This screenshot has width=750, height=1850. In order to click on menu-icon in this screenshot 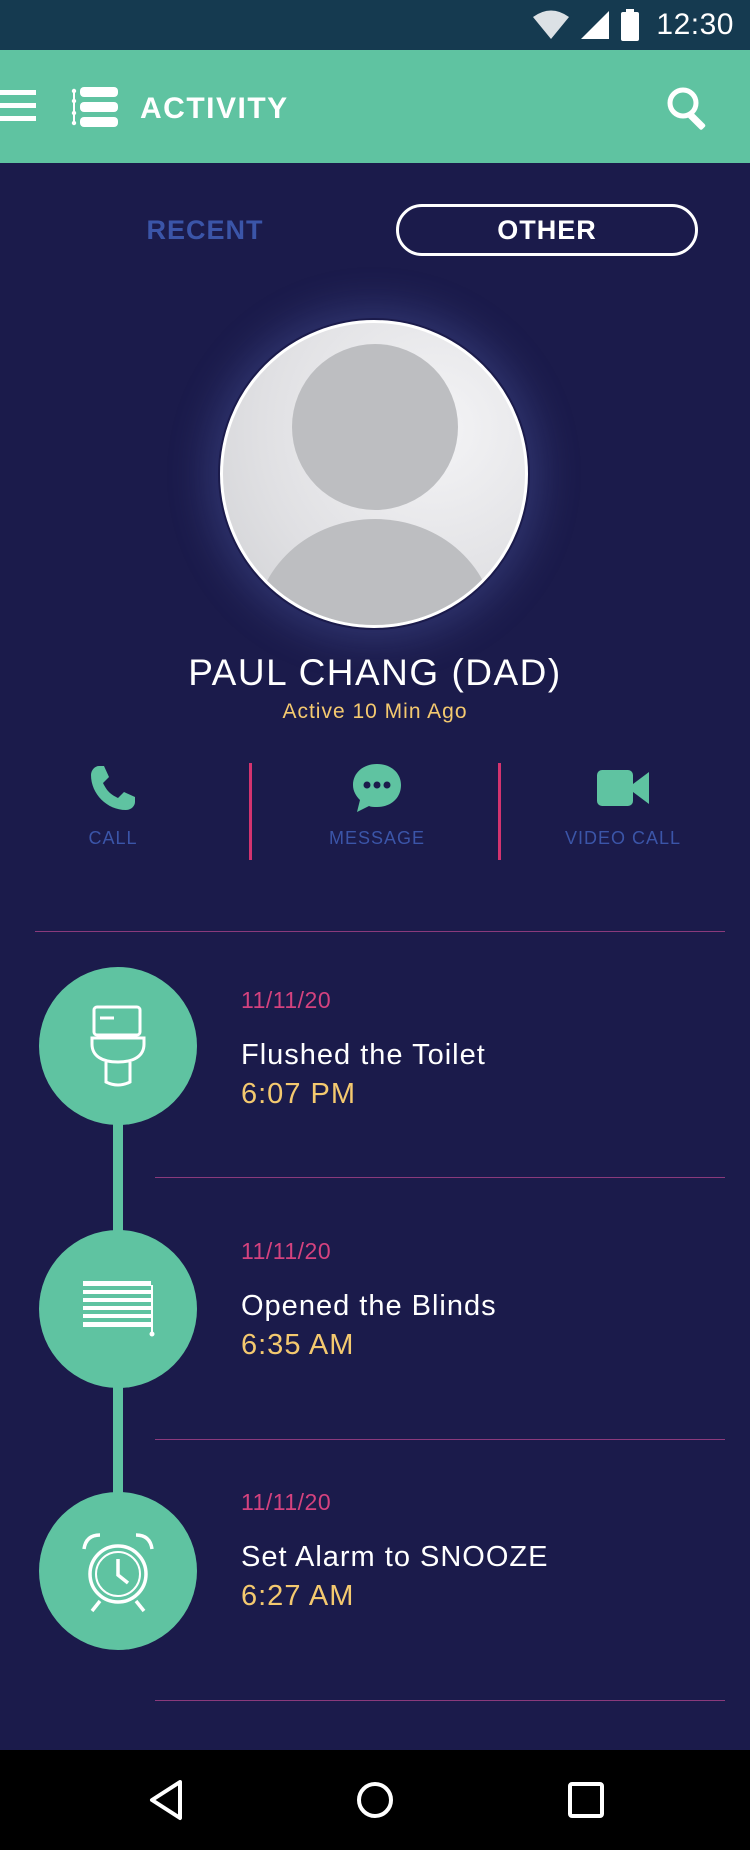, I will do `click(20, 106)`.